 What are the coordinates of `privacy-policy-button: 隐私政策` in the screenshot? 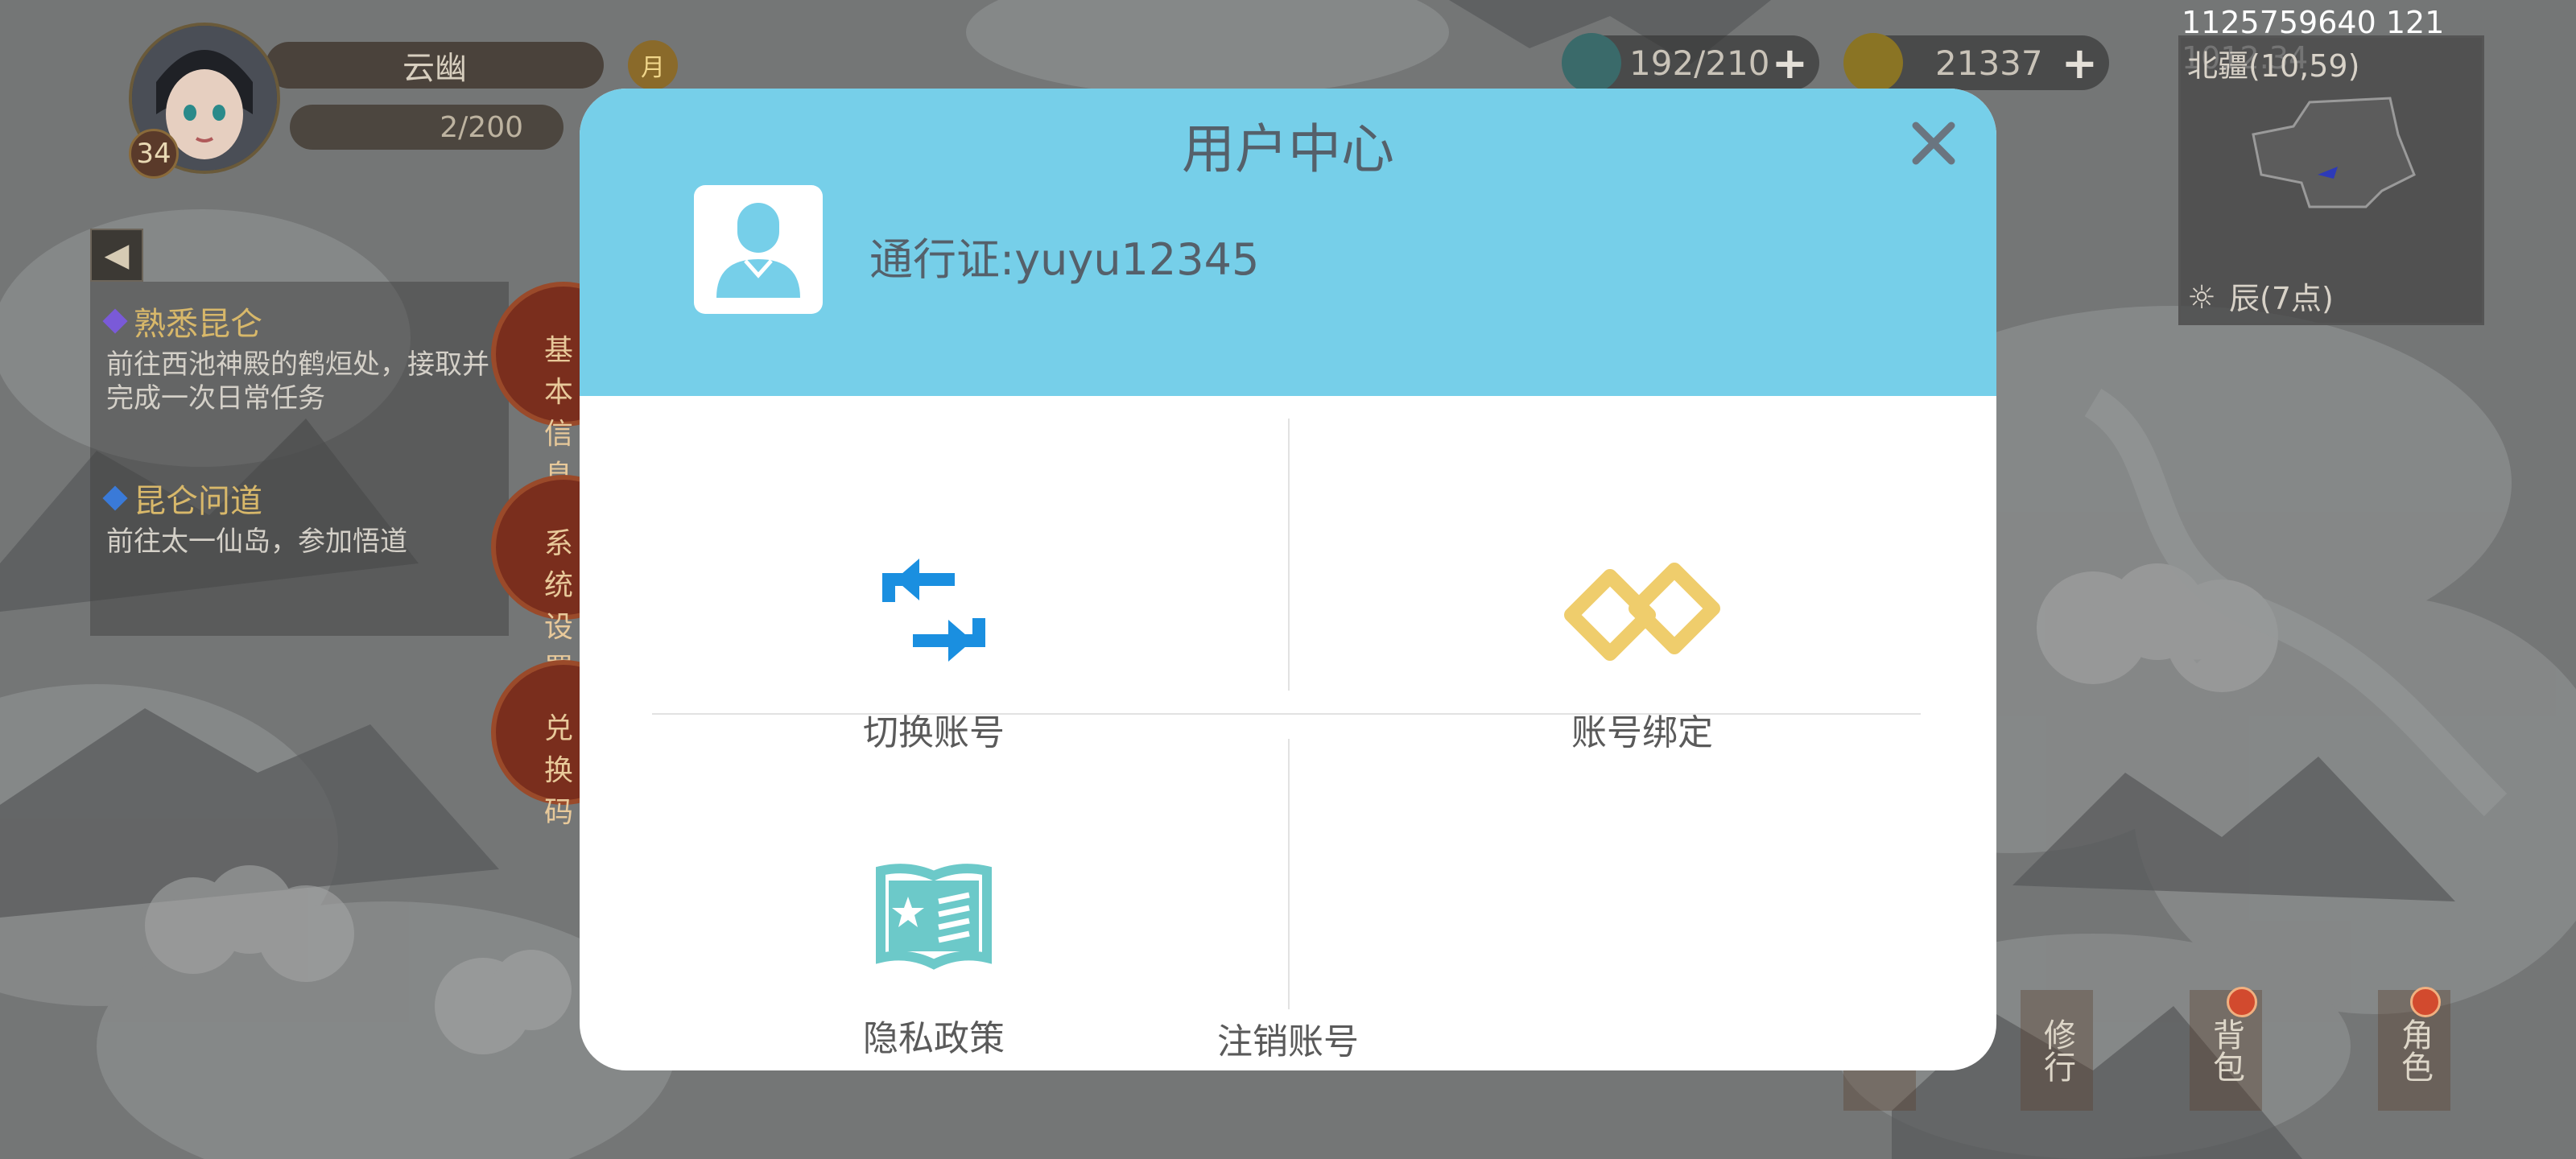 It's located at (934, 891).